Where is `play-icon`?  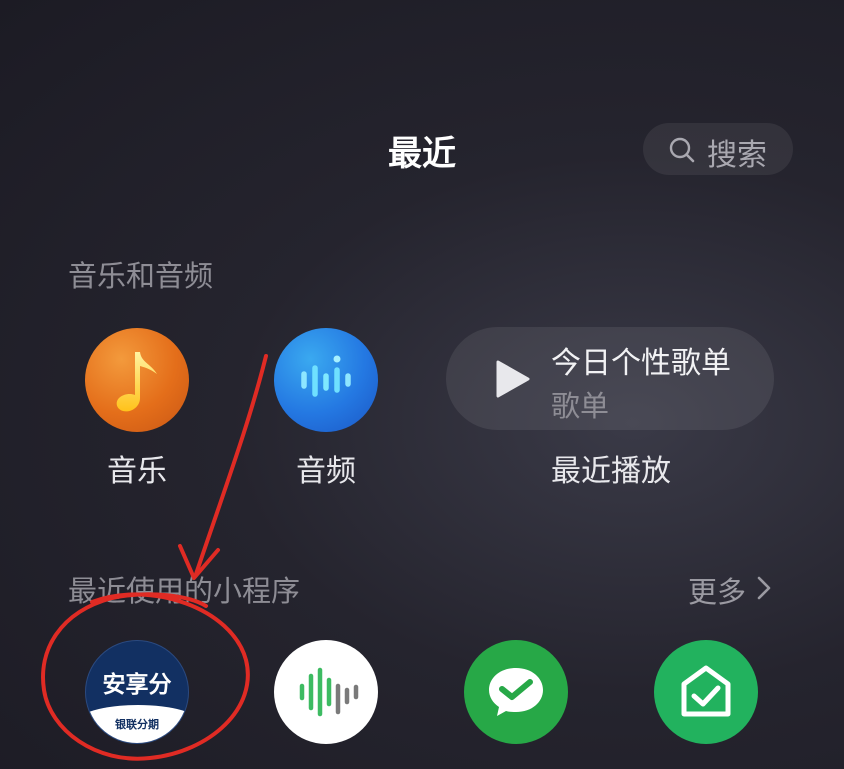 play-icon is located at coordinates (512, 379).